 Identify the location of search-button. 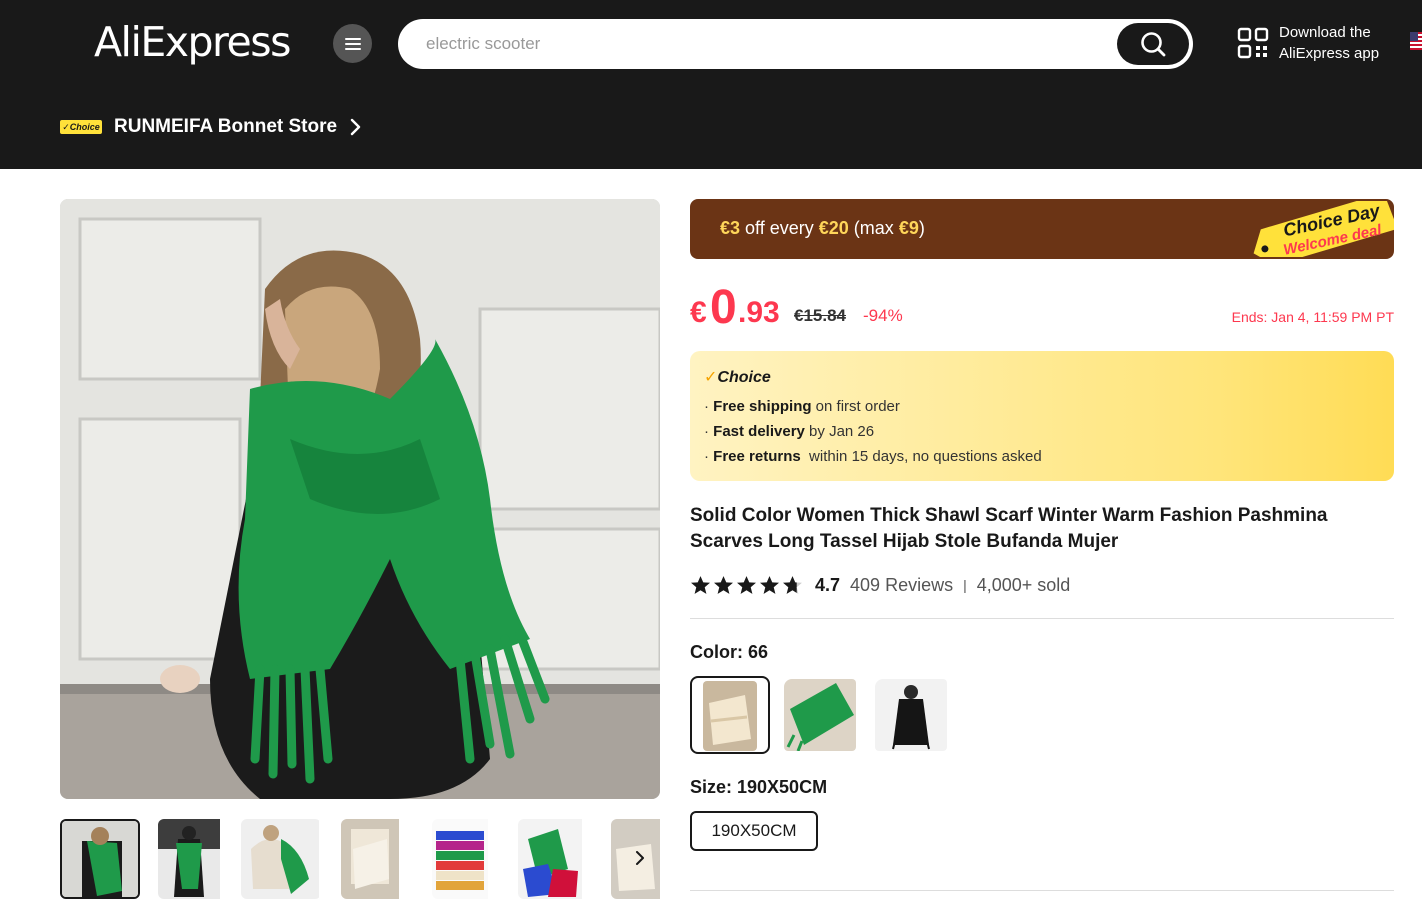
(1153, 44).